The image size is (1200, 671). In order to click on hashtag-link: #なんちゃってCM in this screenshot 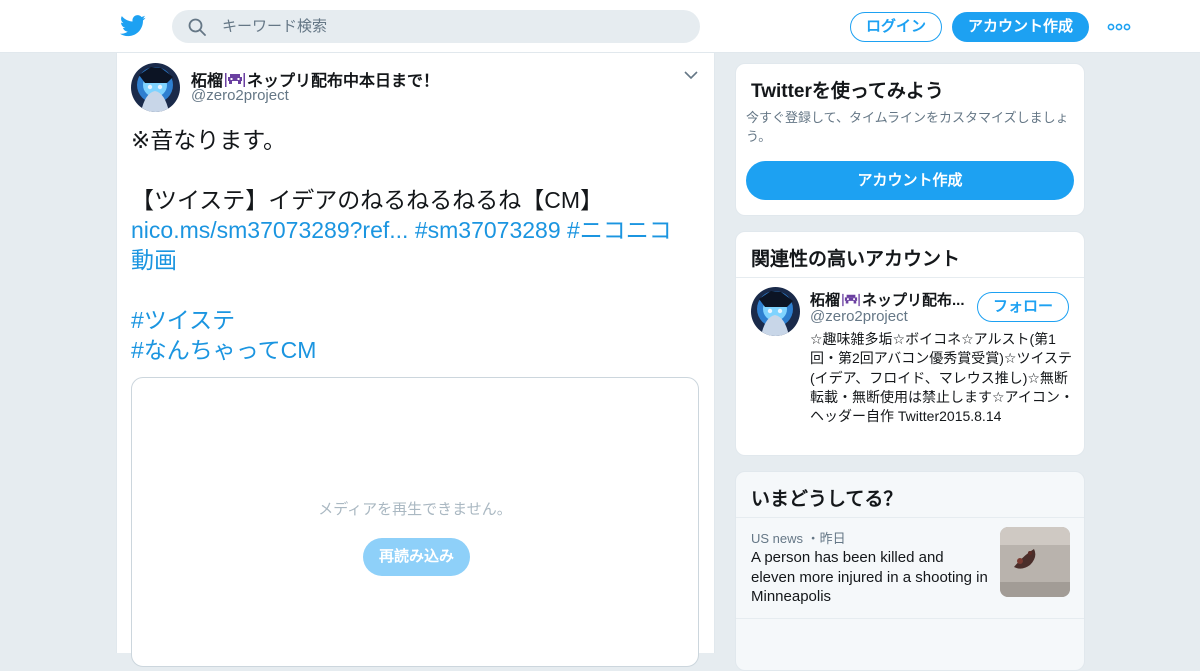, I will do `click(223, 350)`.